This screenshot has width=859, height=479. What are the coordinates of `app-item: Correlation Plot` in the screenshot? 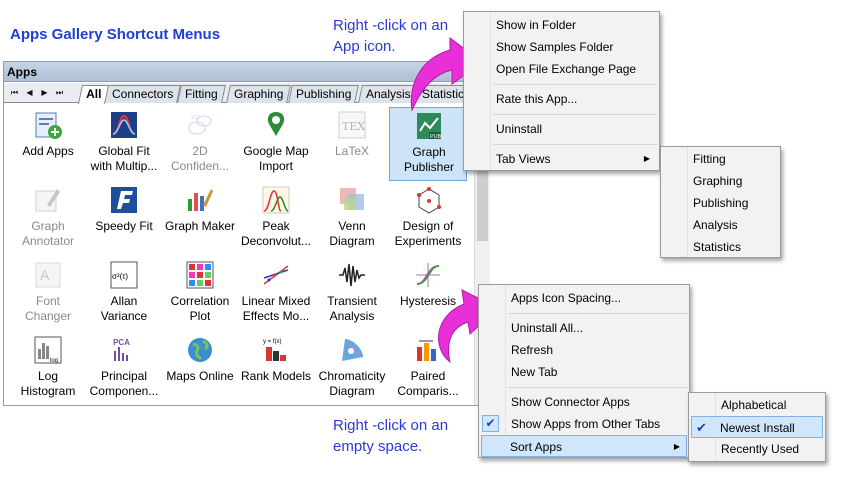 It's located at (200, 294).